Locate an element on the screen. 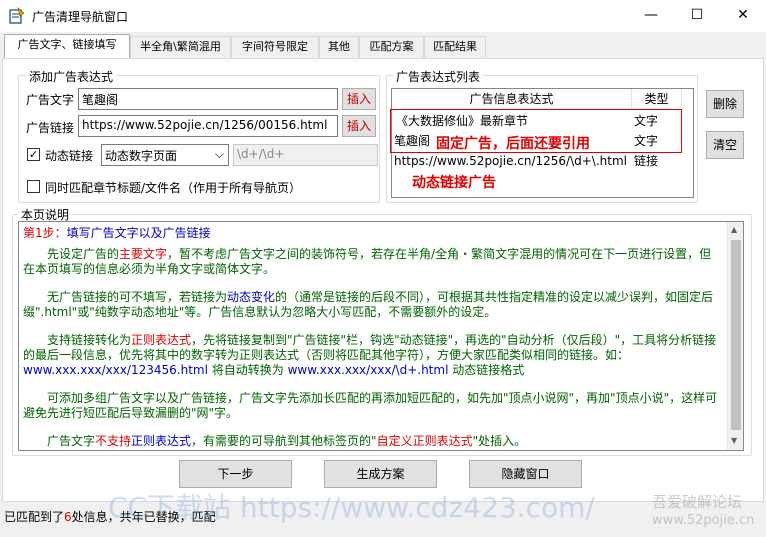 The width and height of the screenshot is (766, 537). clear-button: 清空 is located at coordinates (725, 145).